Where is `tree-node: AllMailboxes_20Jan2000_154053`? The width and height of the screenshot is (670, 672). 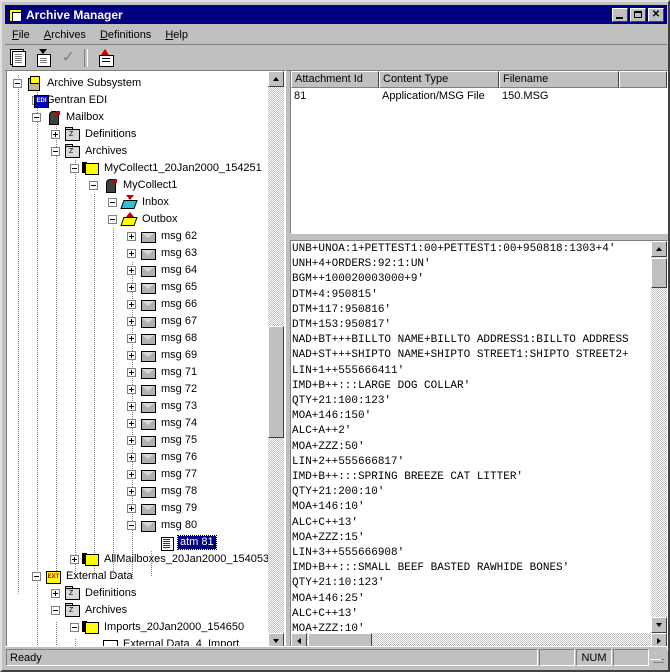
tree-node: AllMailboxes_20Jan2000_154053 is located at coordinates (169, 559).